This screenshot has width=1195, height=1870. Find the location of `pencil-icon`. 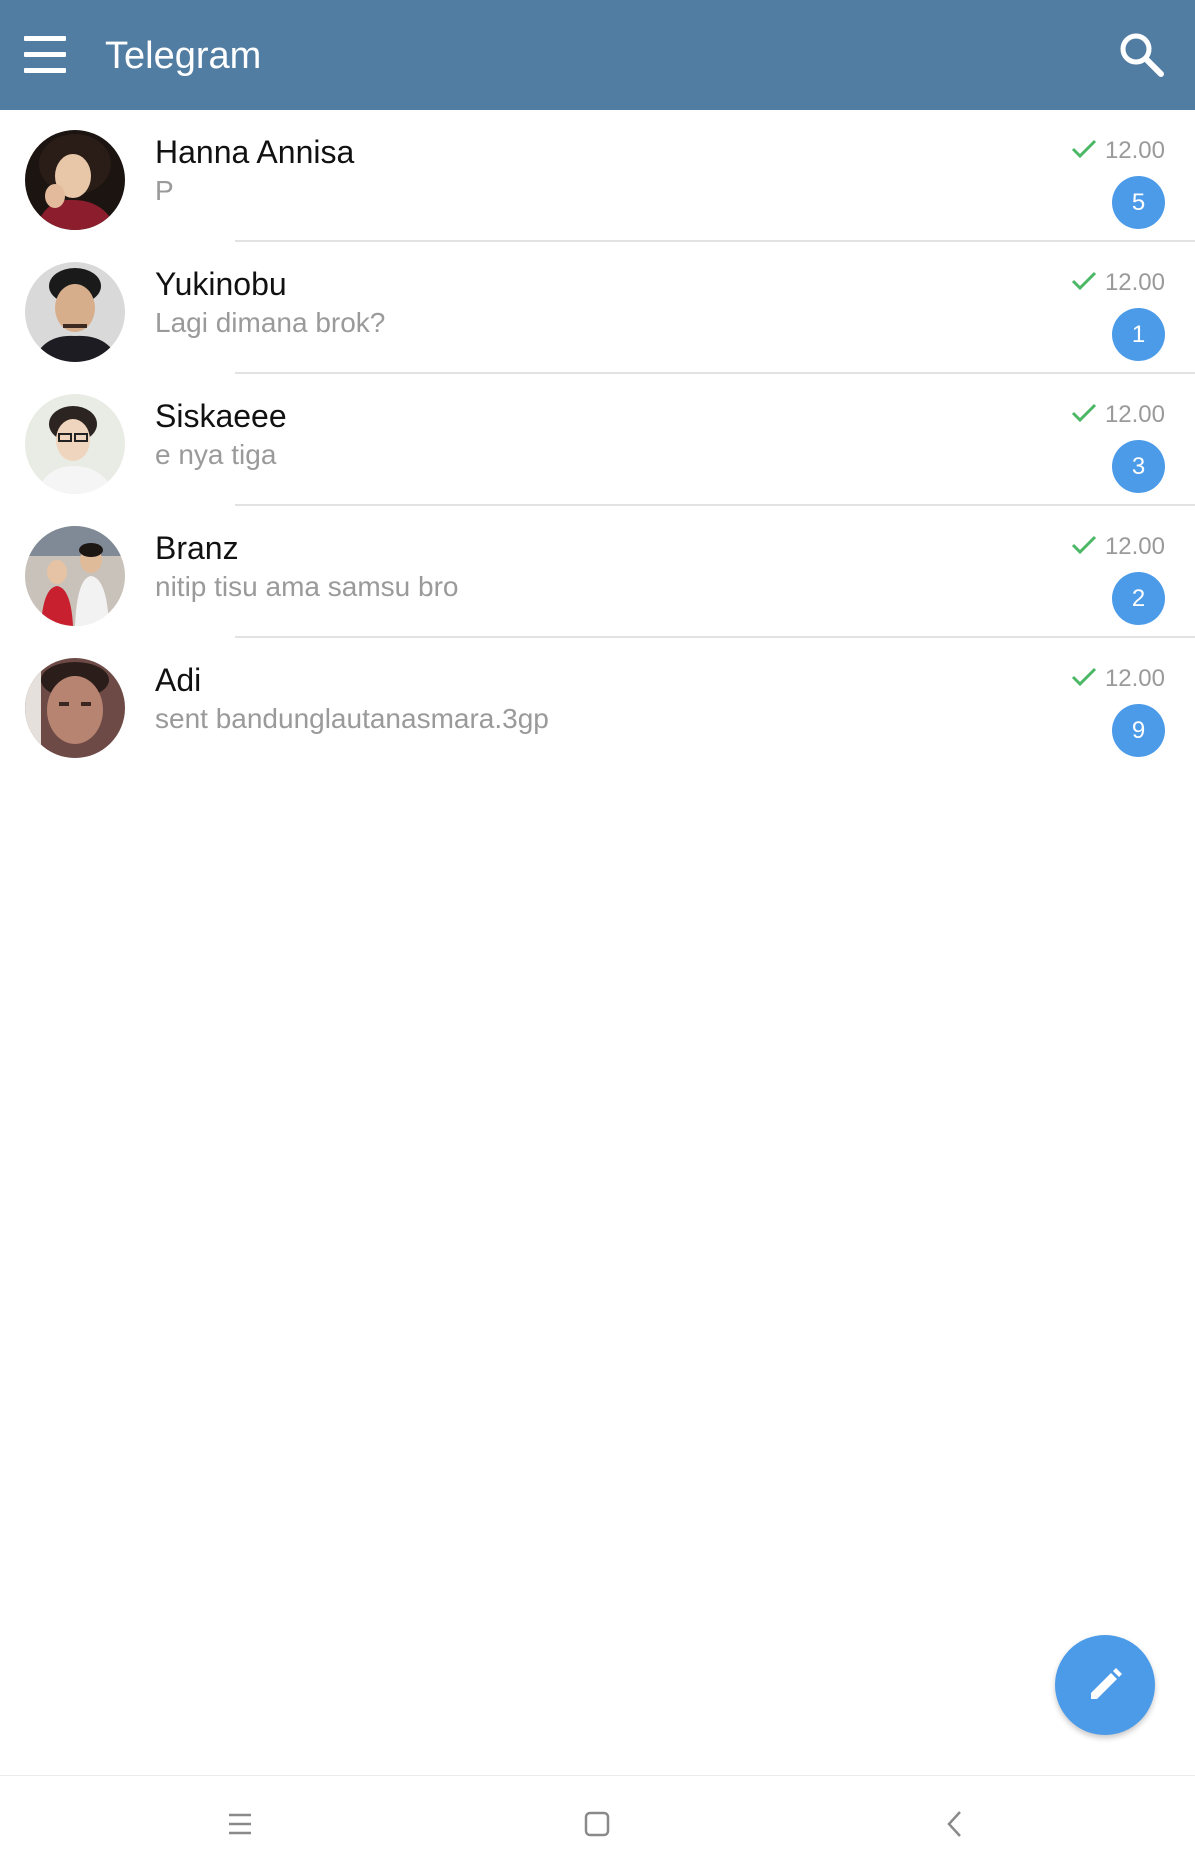

pencil-icon is located at coordinates (1106, 1683).